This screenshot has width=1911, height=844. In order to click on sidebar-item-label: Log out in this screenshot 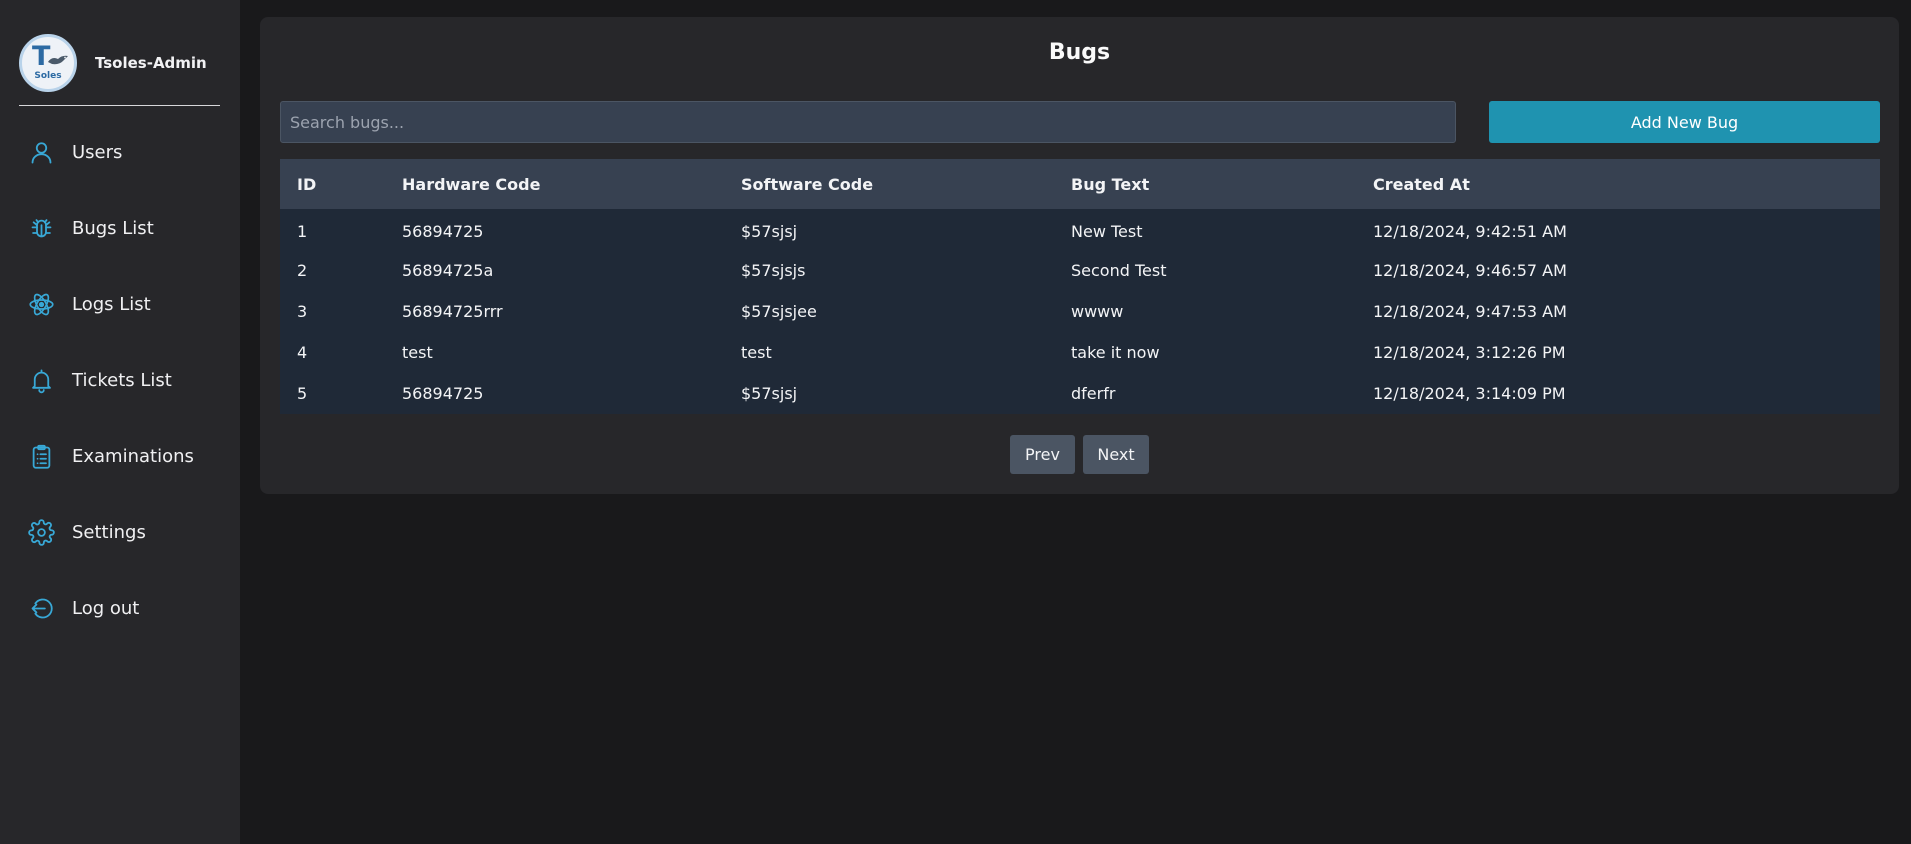, I will do `click(106, 608)`.